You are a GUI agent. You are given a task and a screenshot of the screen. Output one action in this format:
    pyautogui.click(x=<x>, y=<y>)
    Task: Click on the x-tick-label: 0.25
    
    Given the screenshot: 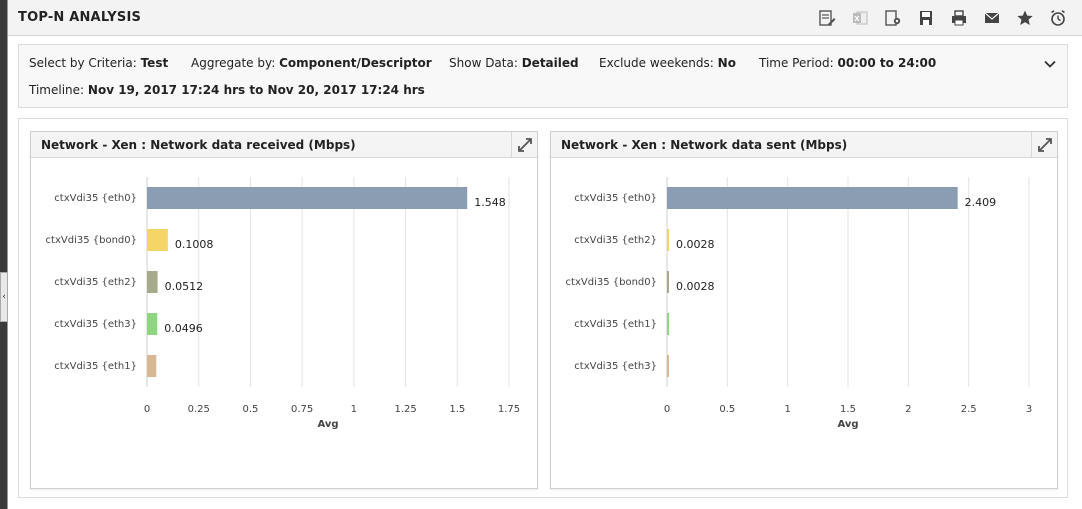 What is the action you would take?
    pyautogui.click(x=199, y=409)
    